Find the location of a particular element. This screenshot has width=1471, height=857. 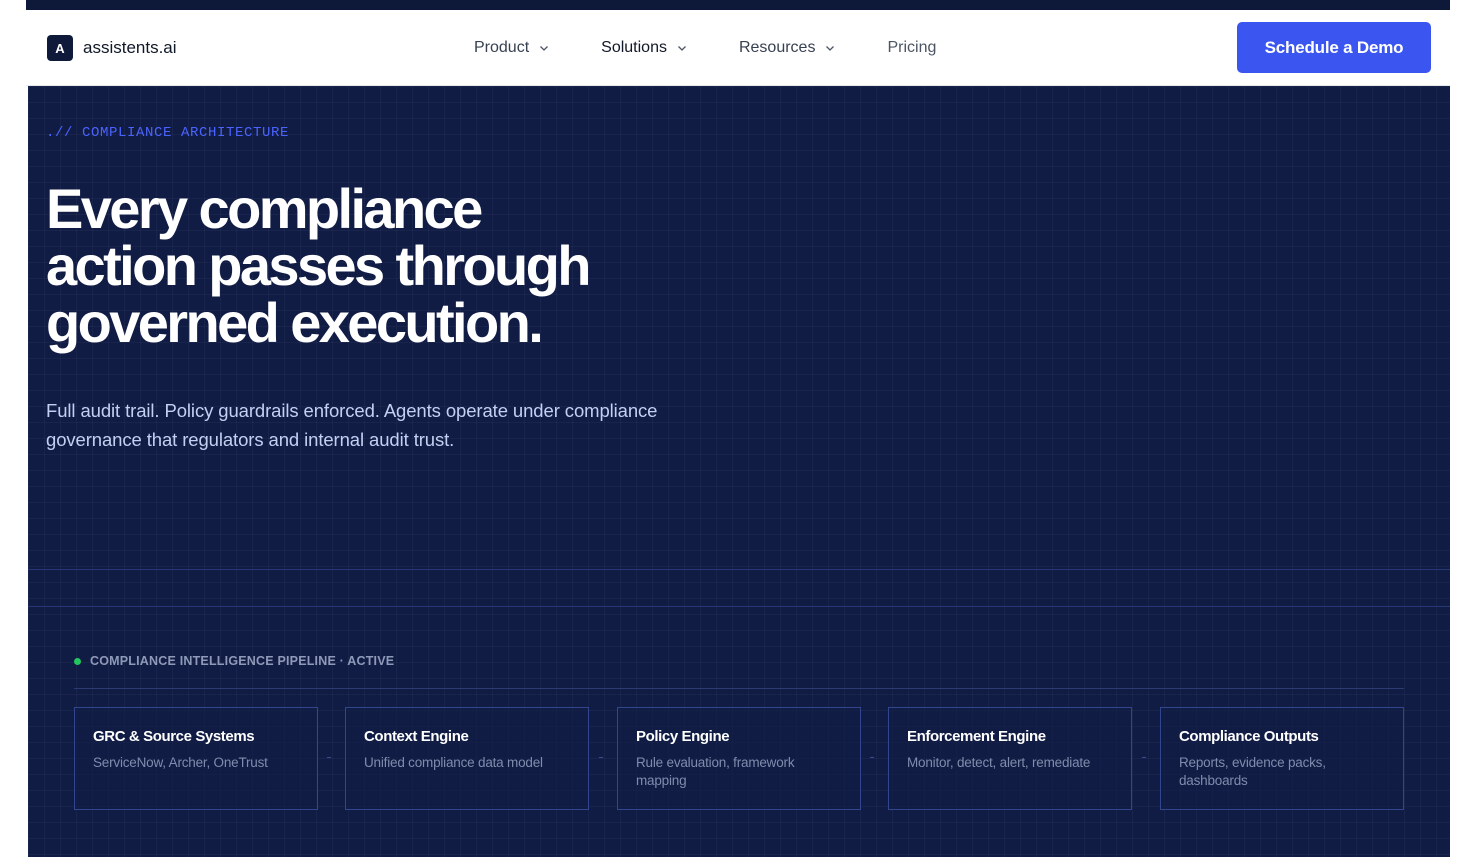

stage-description: ServiceNow, Archer, OneTrust is located at coordinates (180, 762).